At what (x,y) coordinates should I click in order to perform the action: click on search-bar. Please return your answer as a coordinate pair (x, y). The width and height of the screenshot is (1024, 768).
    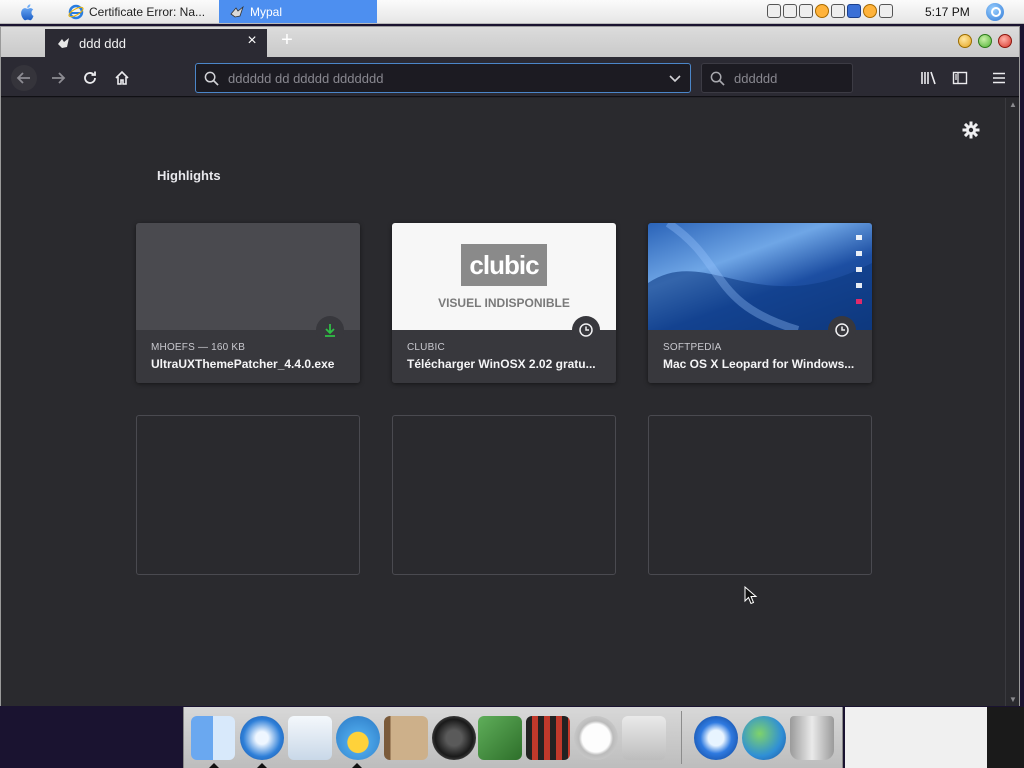
    Looking at the image, I should click on (777, 78).